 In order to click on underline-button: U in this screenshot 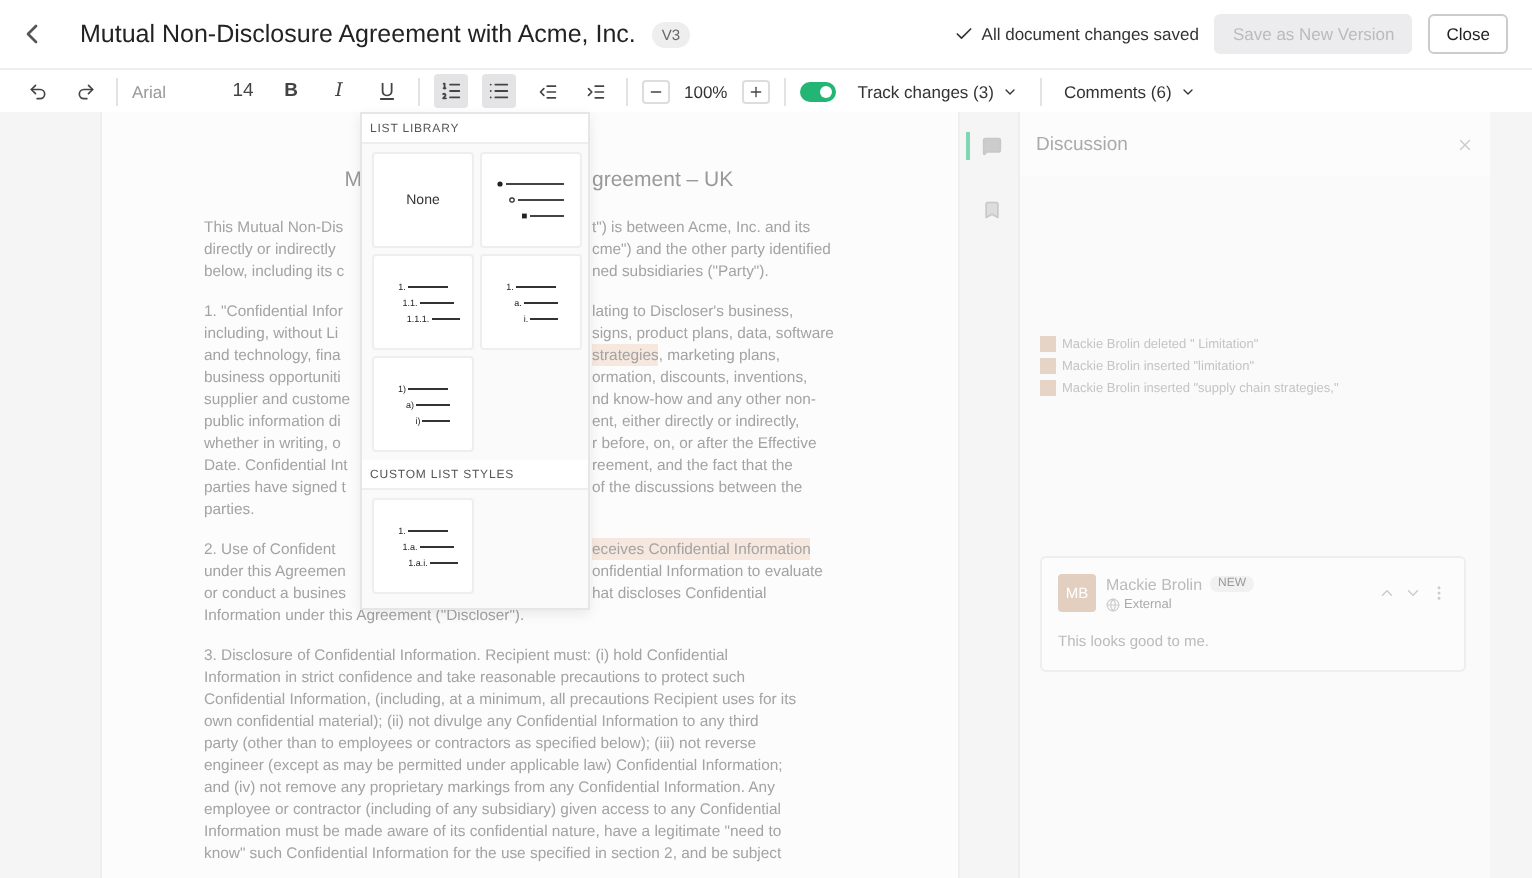, I will do `click(387, 91)`.